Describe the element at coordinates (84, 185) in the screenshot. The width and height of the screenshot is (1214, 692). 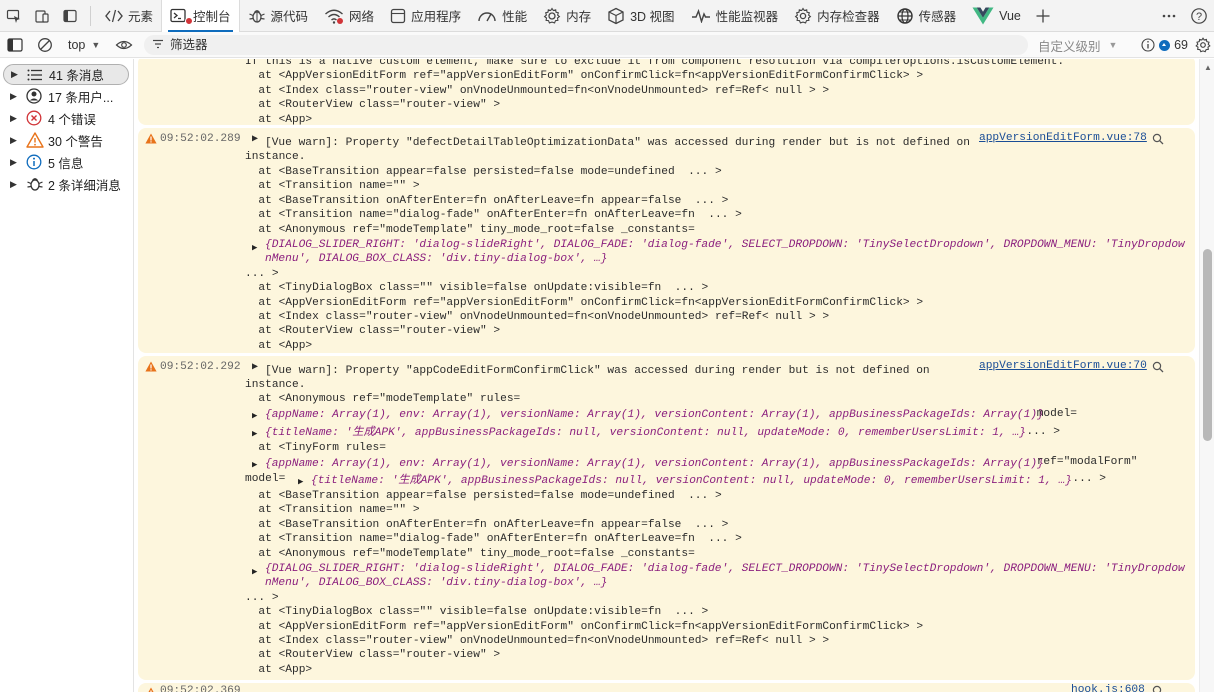
I see `sidebar-item-label: 2 条详细消息` at that location.